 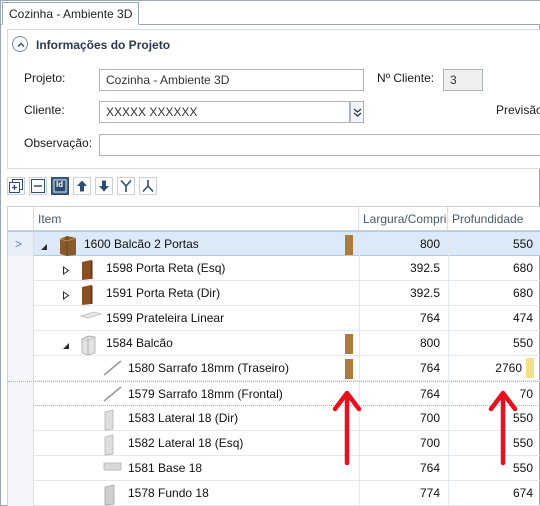 What do you see at coordinates (181, 268) in the screenshot?
I see `item-name: Porta Reta (Esq)` at bounding box center [181, 268].